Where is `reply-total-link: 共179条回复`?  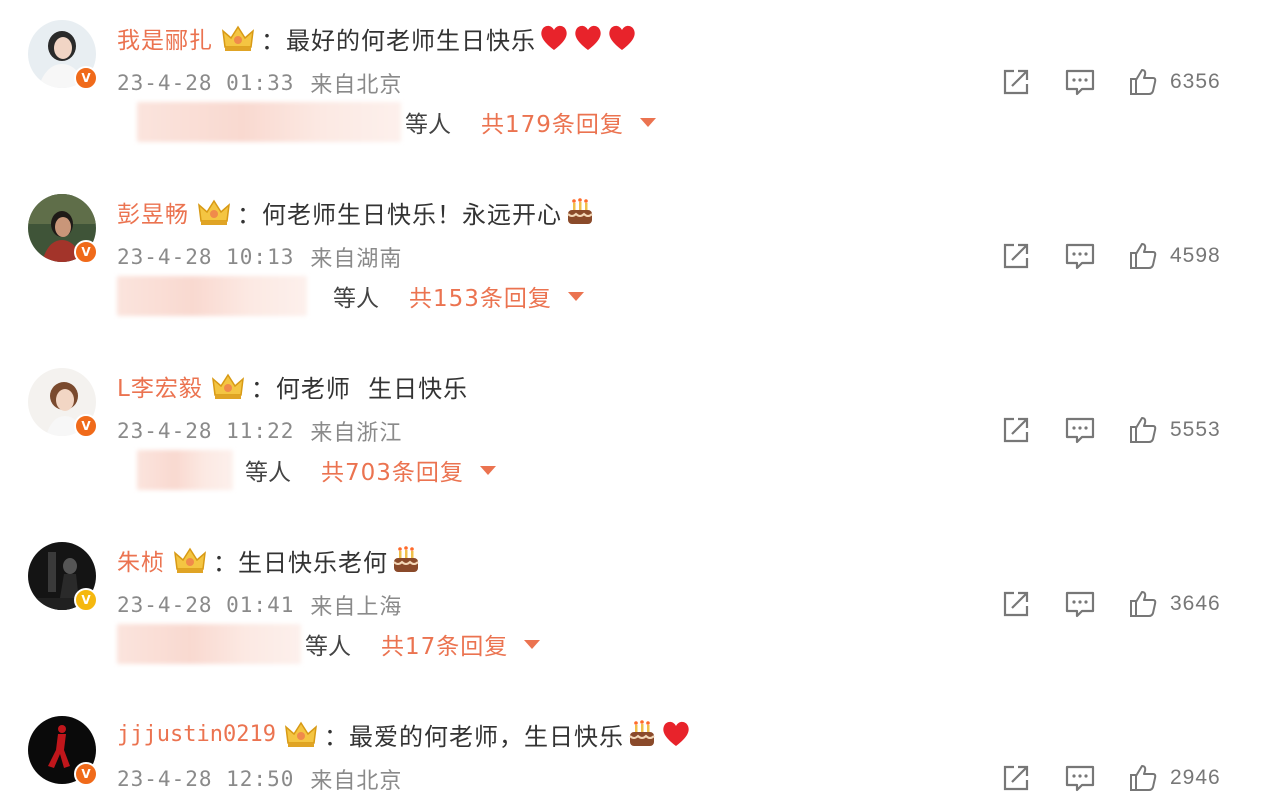
reply-total-link: 共179条回复 is located at coordinates (552, 122).